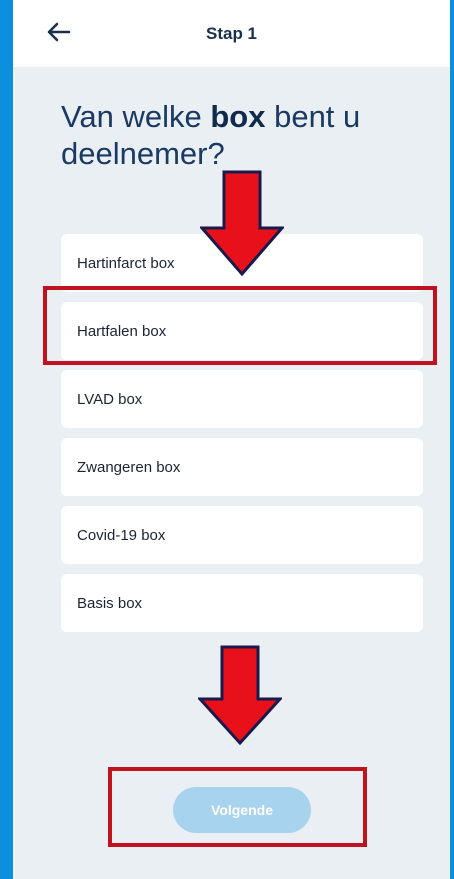  What do you see at coordinates (126, 263) in the screenshot?
I see `option-label: Hartinfarct box` at bounding box center [126, 263].